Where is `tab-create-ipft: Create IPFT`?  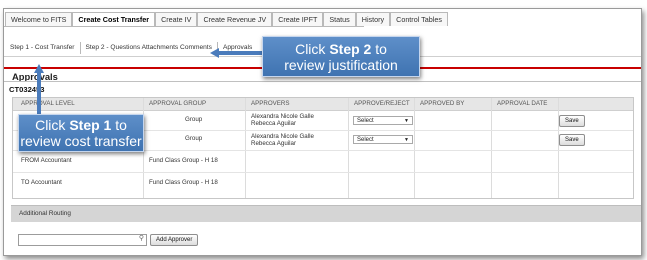
tab-create-ipft: Create IPFT is located at coordinates (298, 19).